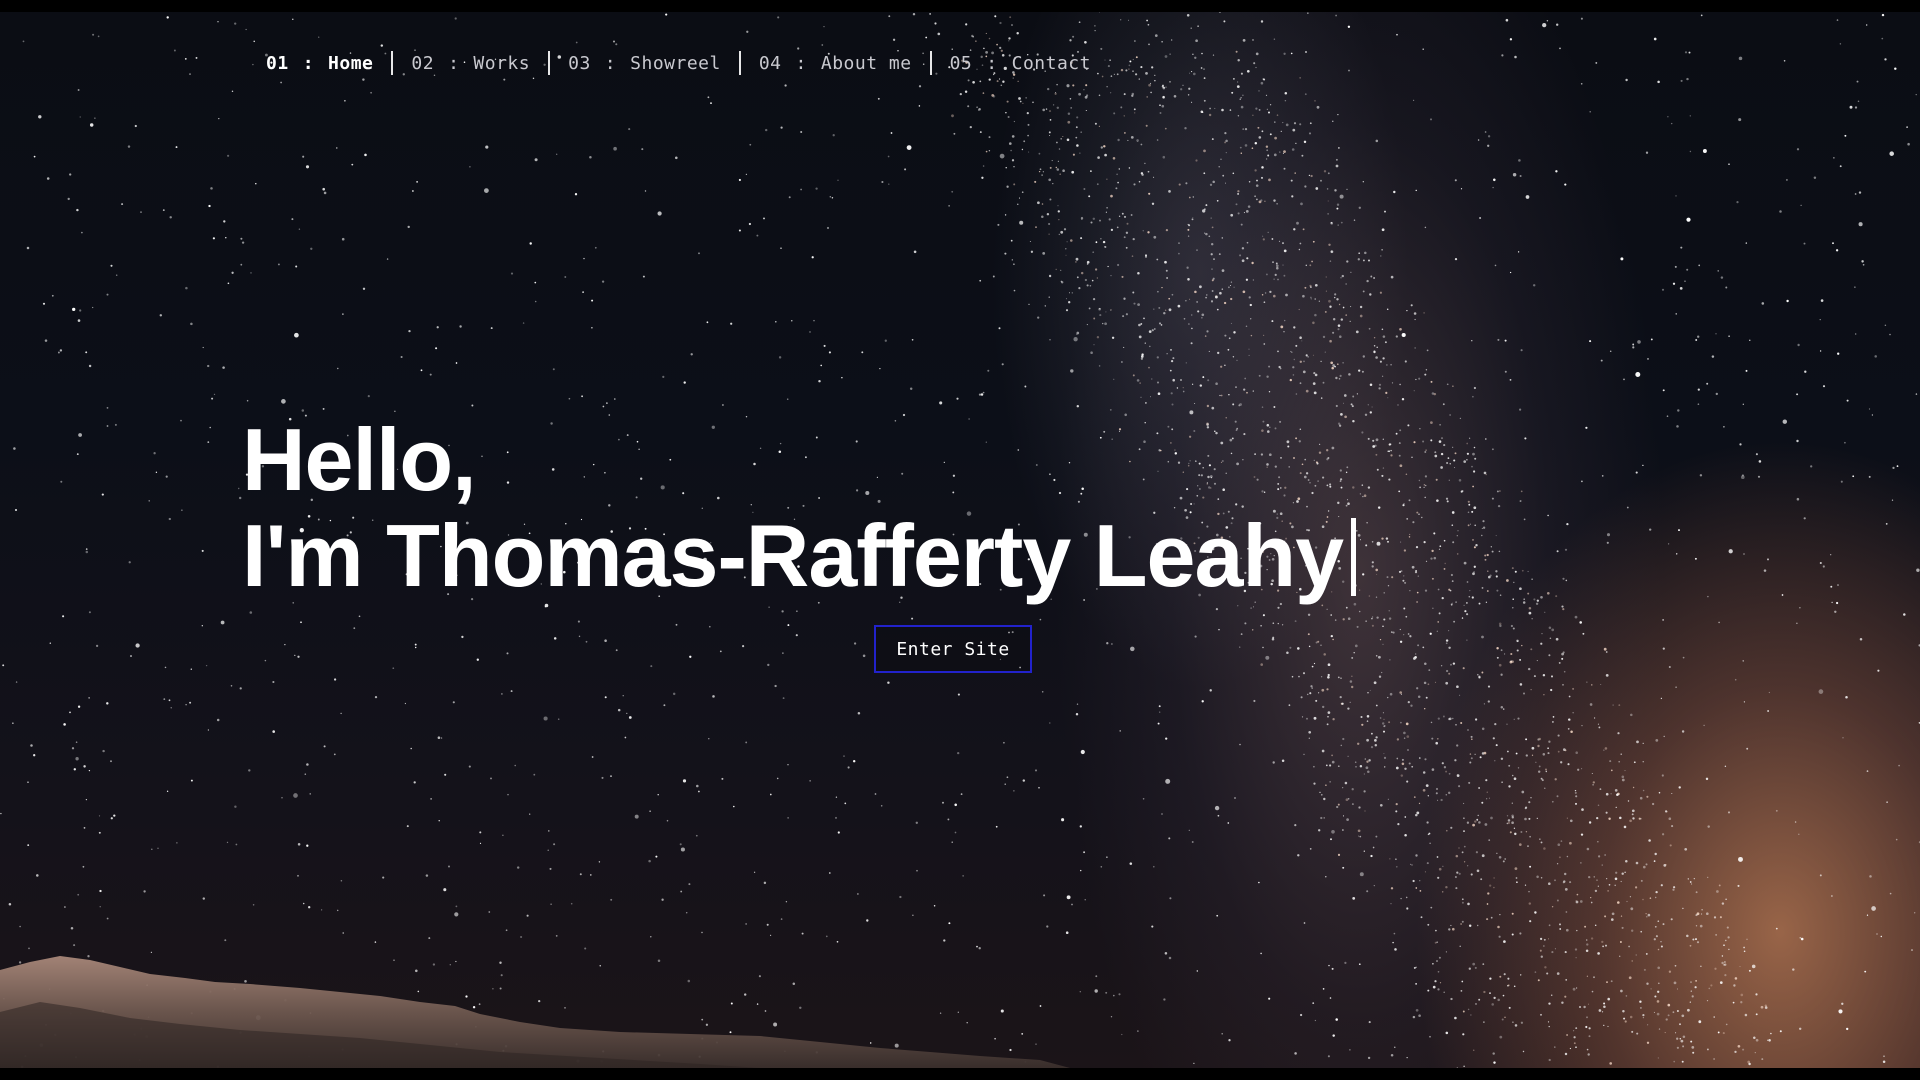  I want to click on hero-heading: Hello, I'm Thomas-Rafferty Leahy, so click(799, 507).